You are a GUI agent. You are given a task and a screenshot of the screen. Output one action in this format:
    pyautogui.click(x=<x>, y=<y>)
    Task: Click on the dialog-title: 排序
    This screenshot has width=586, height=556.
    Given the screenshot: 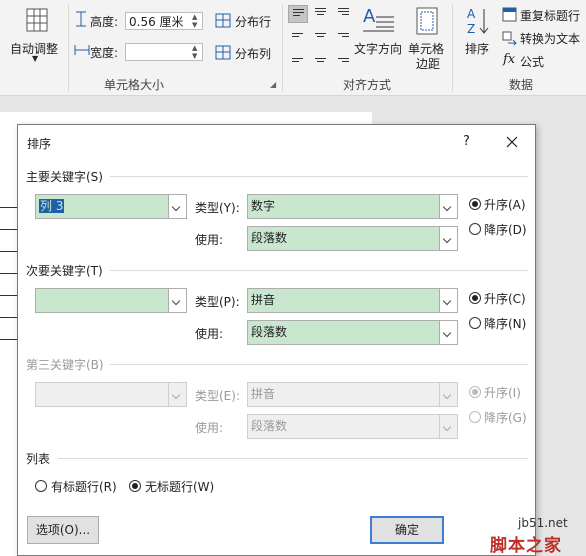 What is the action you would take?
    pyautogui.click(x=39, y=144)
    